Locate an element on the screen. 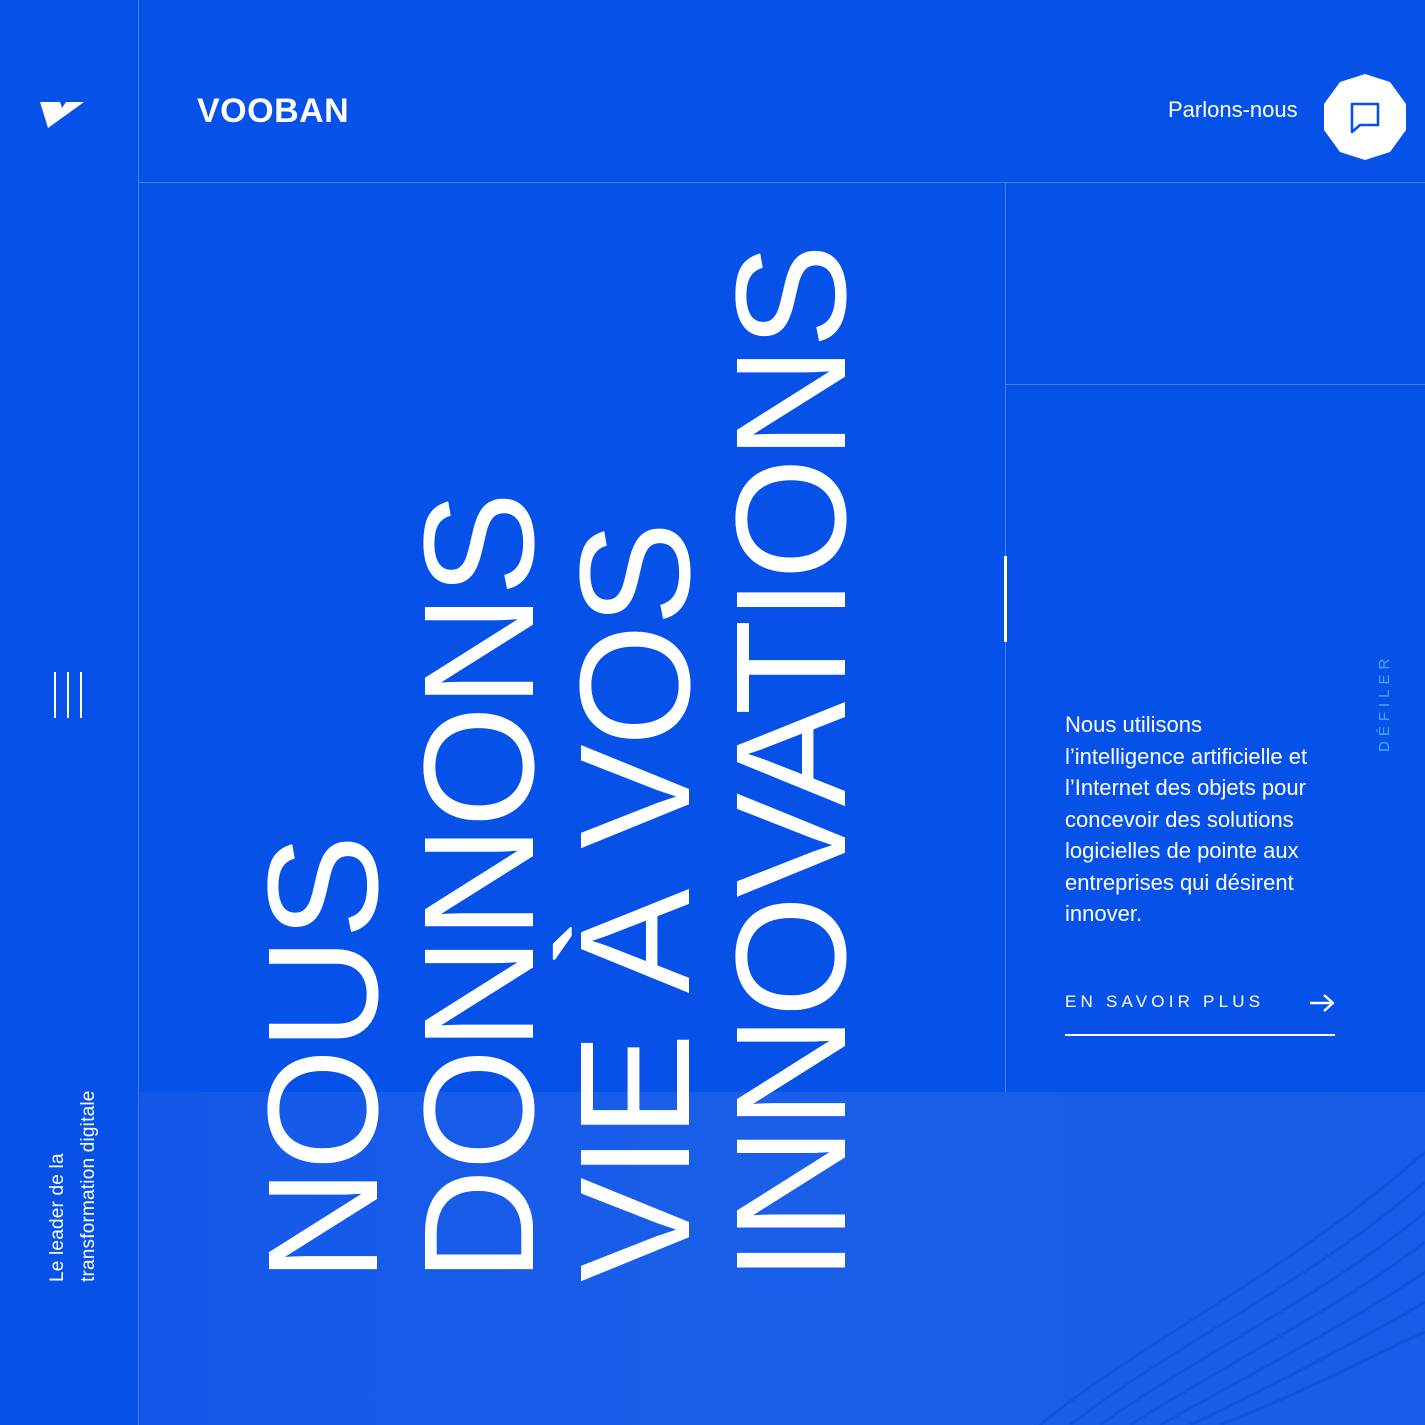 The image size is (1425, 1425). headline-line-1: NOUS is located at coordinates (323, 1059).